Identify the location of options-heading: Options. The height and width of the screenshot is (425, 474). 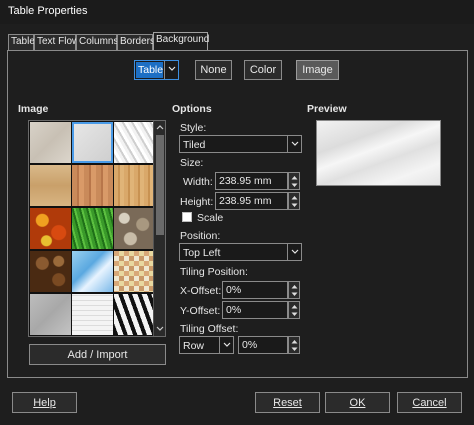
(192, 109).